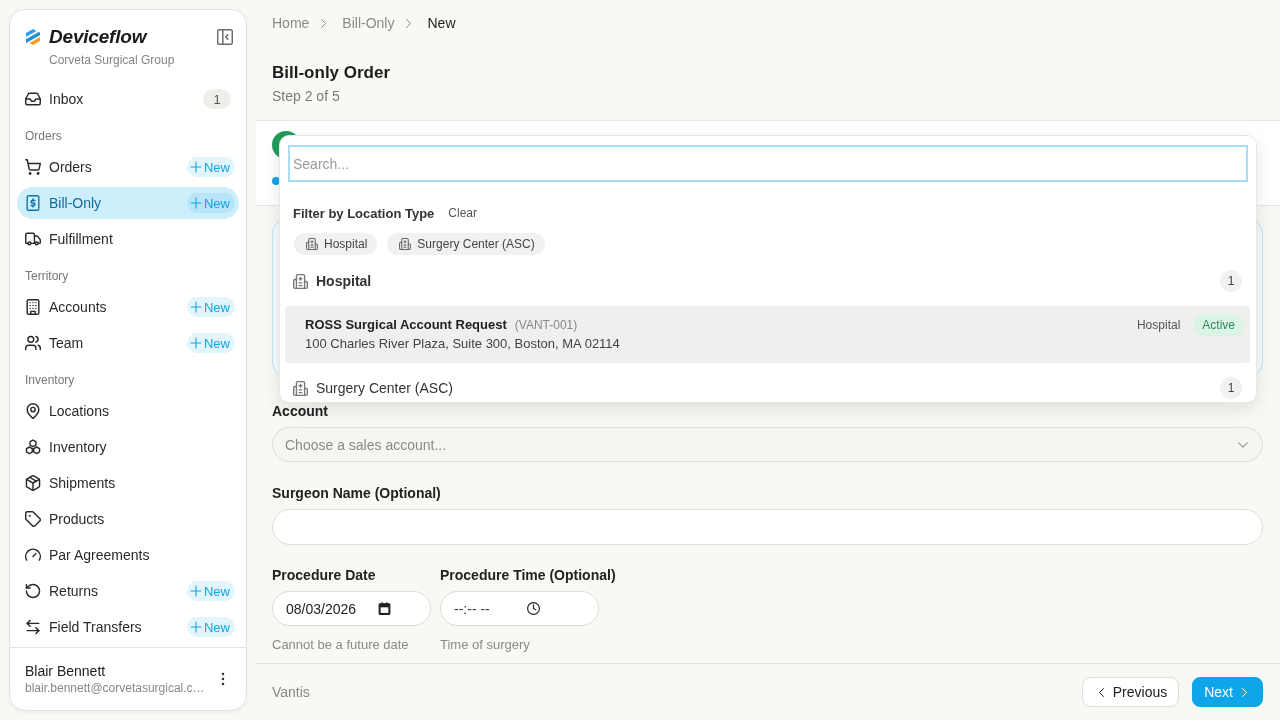 The height and width of the screenshot is (720, 1280). What do you see at coordinates (33, 239) in the screenshot?
I see `truck-icon` at bounding box center [33, 239].